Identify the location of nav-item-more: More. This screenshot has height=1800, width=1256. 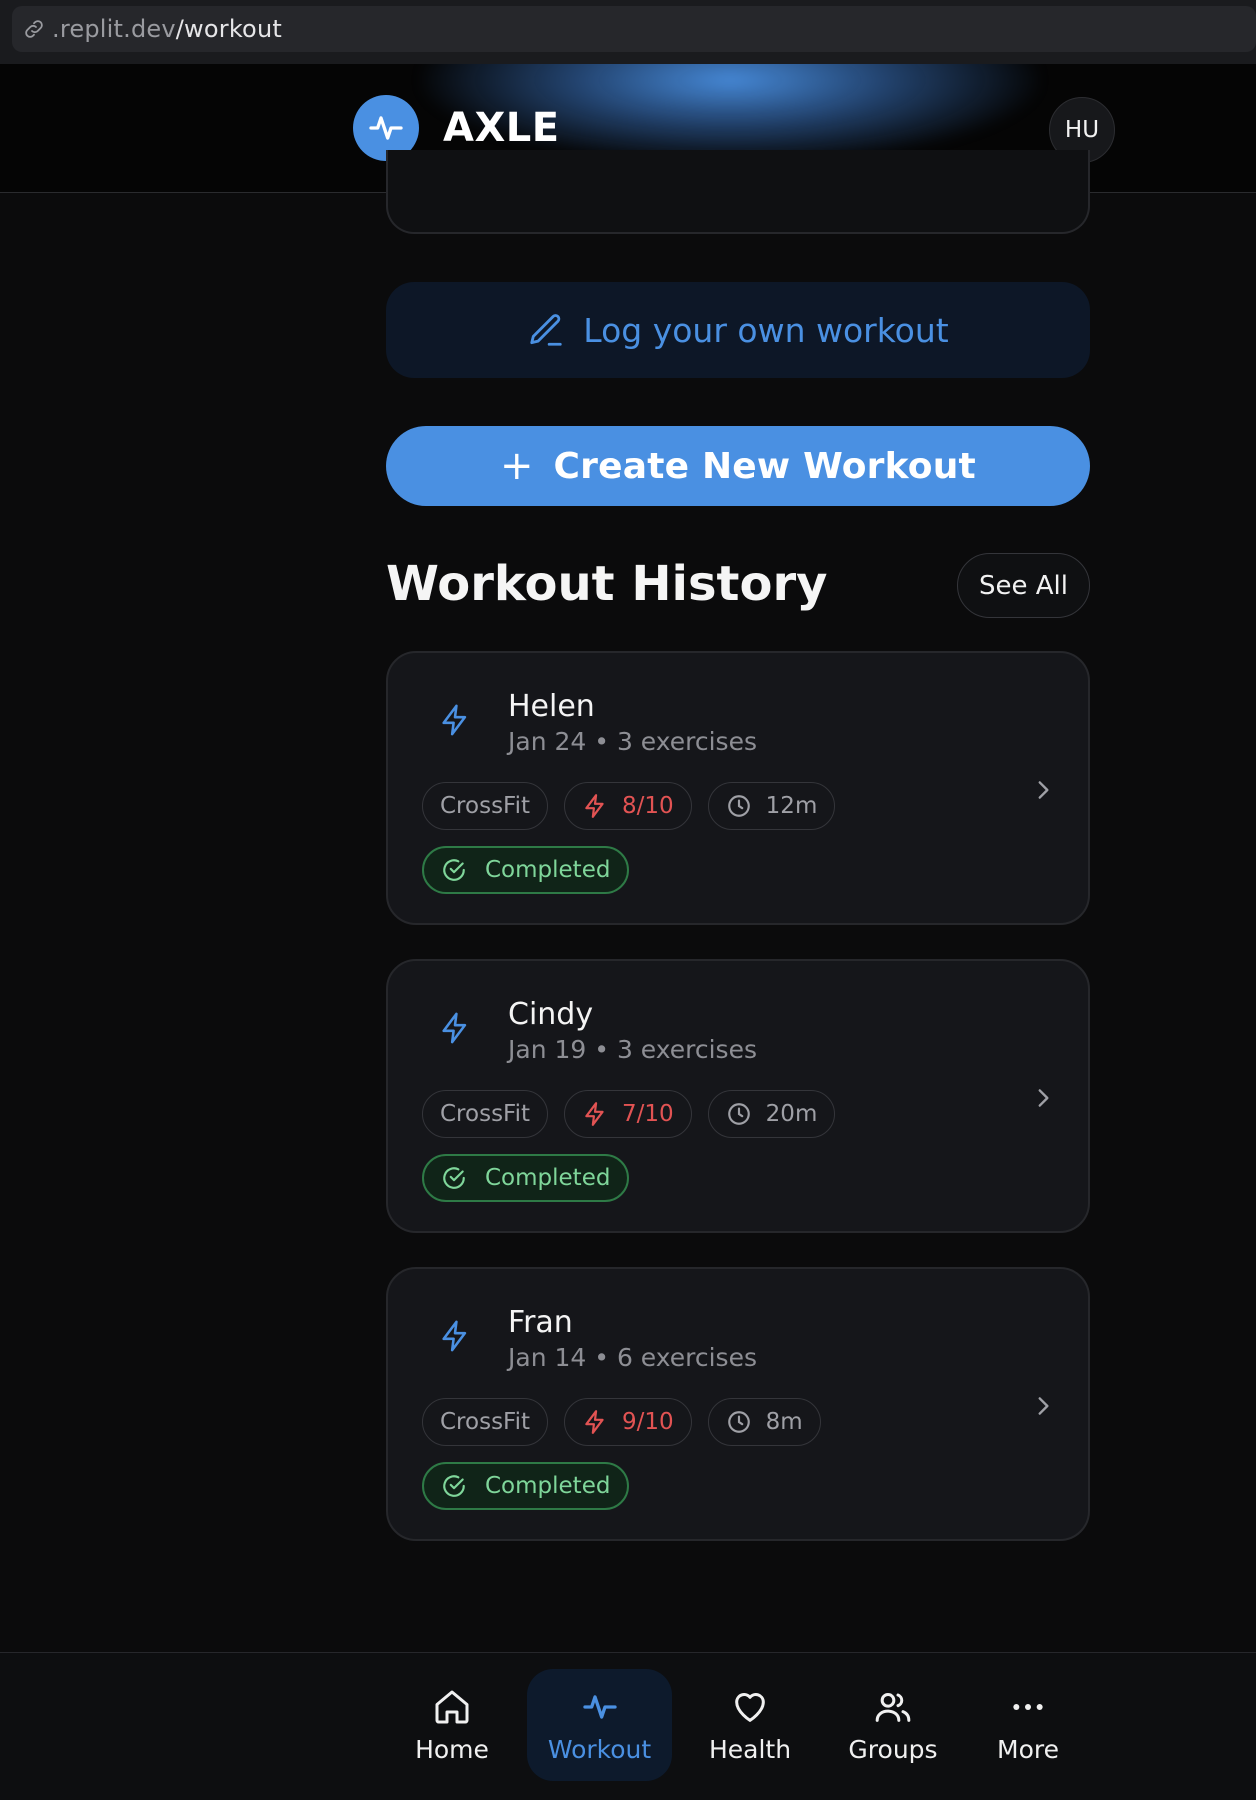
(1028, 1725).